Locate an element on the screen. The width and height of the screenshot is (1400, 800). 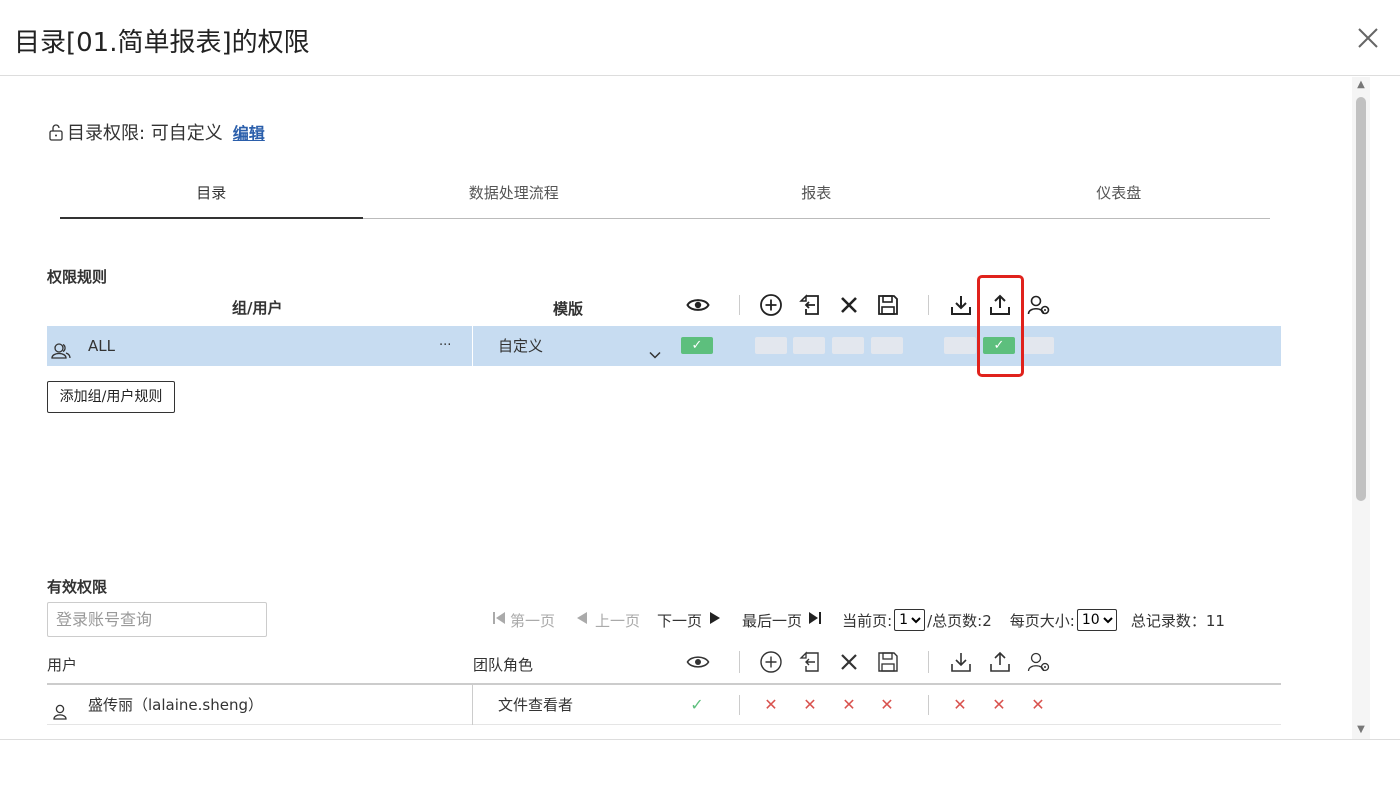
scroll-up-icon: ▲ is located at coordinates (1361, 85).